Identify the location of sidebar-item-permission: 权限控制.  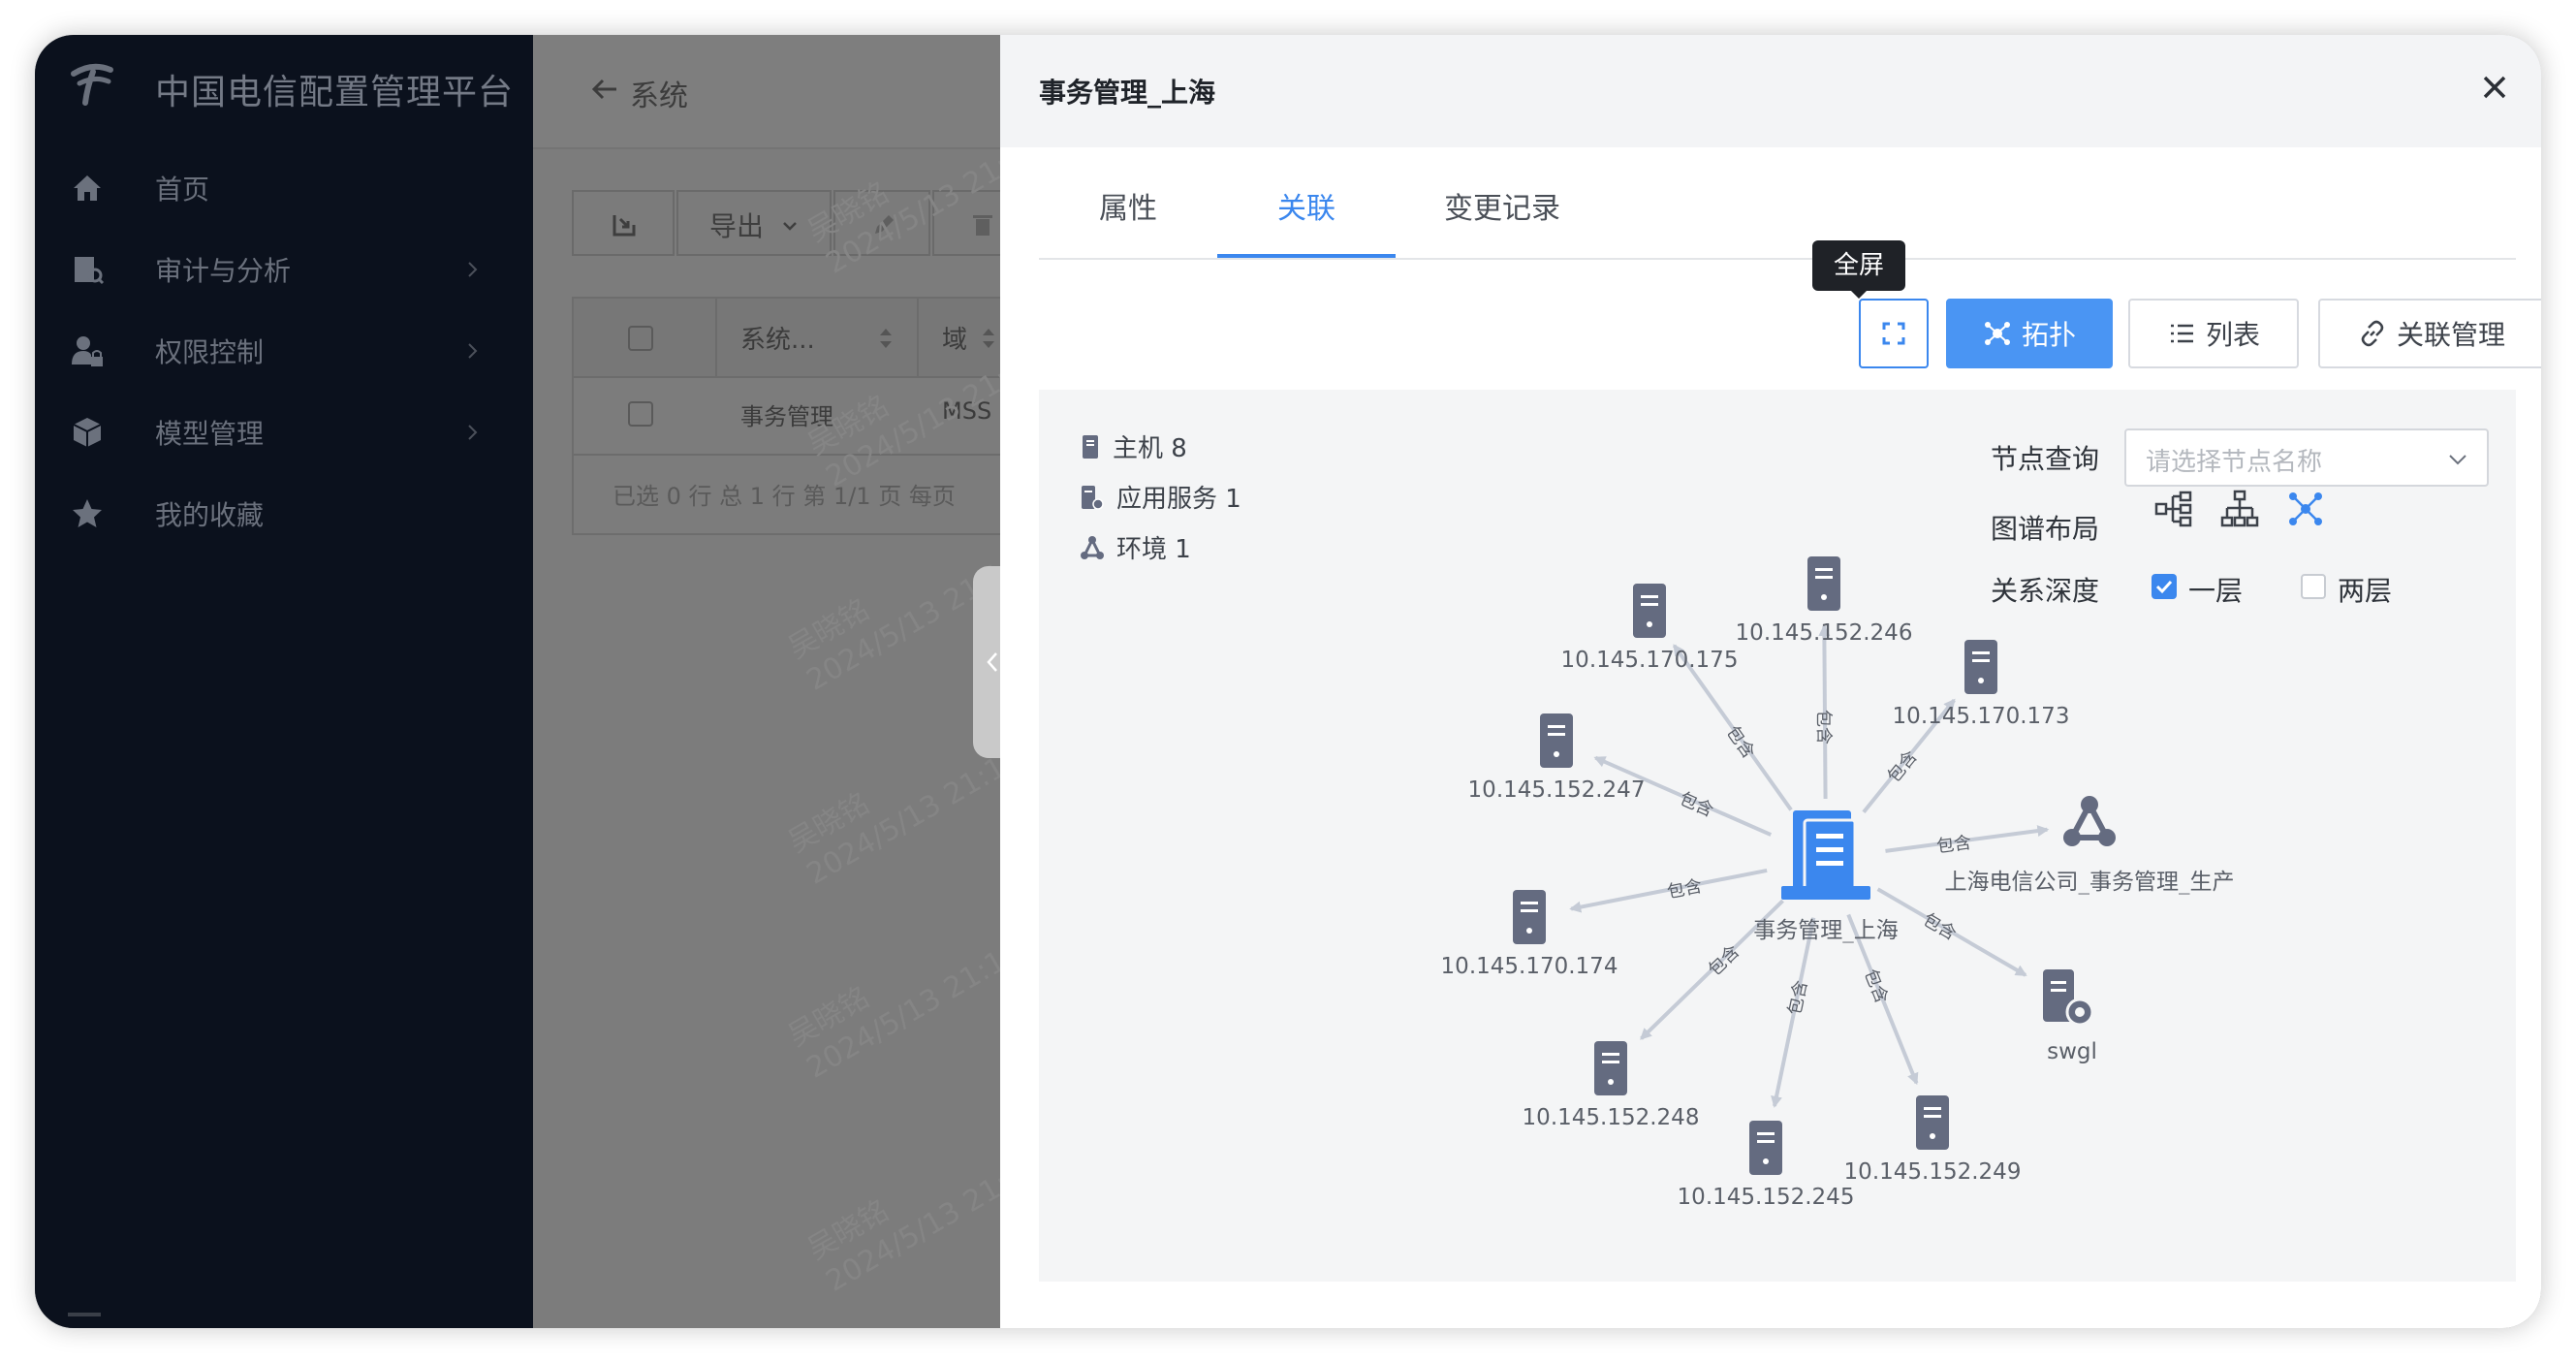
(284, 351).